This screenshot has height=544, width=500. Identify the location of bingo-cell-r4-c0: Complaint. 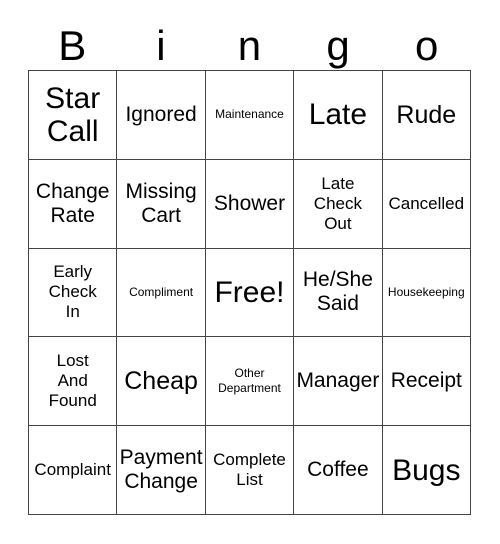
(73, 470).